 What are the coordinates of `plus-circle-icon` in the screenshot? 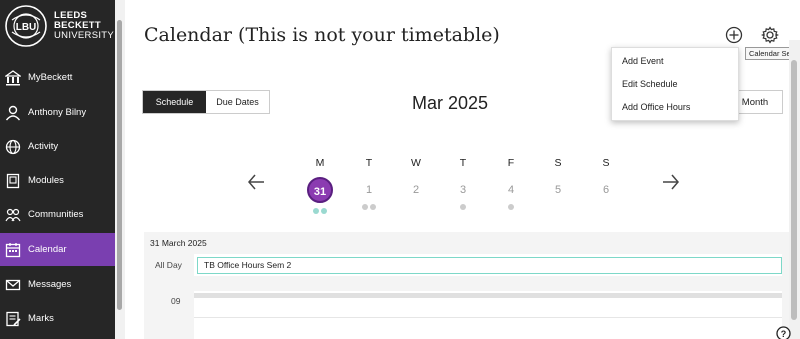 It's located at (734, 35).